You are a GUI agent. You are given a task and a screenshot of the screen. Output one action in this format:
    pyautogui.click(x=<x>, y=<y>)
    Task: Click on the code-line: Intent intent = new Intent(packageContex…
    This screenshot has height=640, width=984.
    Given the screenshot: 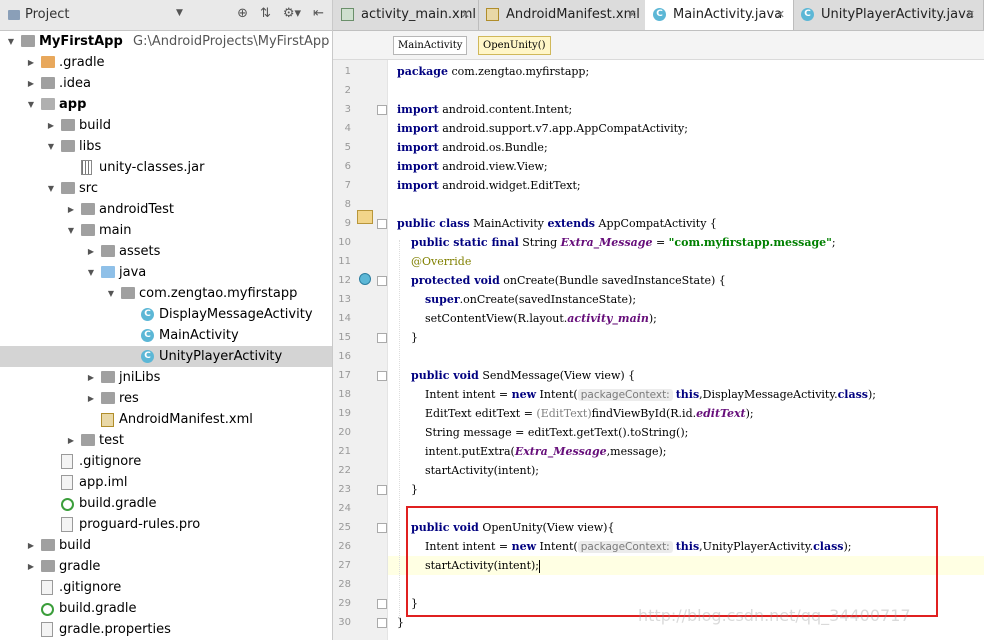 What is the action you would take?
    pyautogui.click(x=636, y=394)
    